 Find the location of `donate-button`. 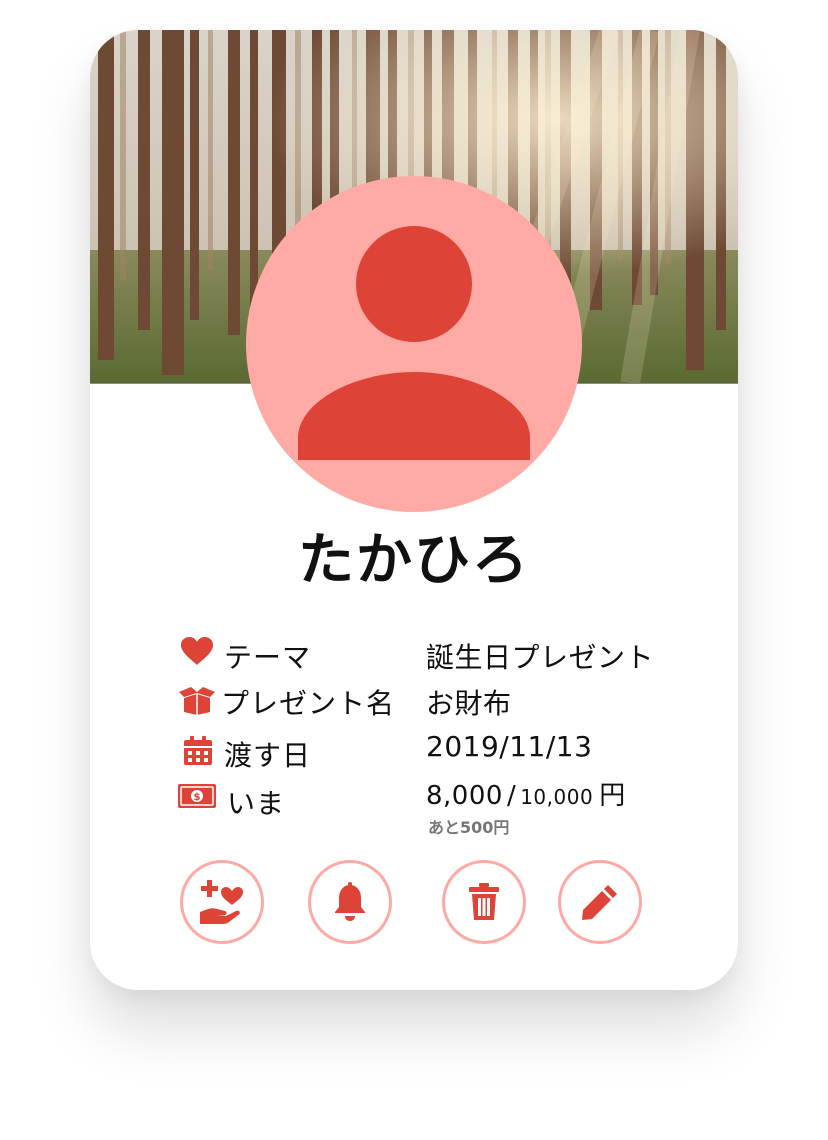

donate-button is located at coordinates (222, 902).